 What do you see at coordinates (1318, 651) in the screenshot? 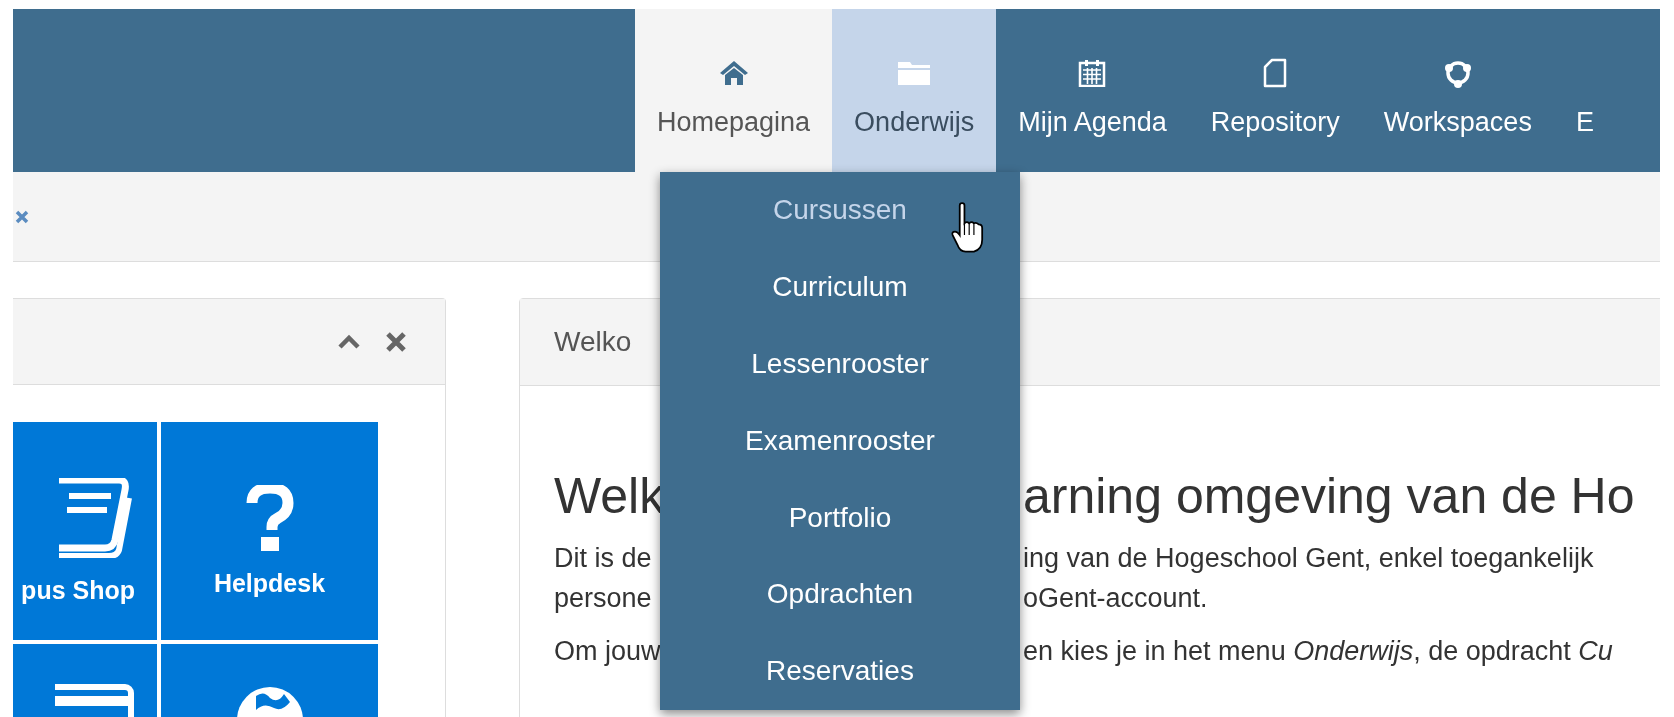
I see `body-text: en kies je in het menu Onderwijs, de opdracht Cu` at bounding box center [1318, 651].